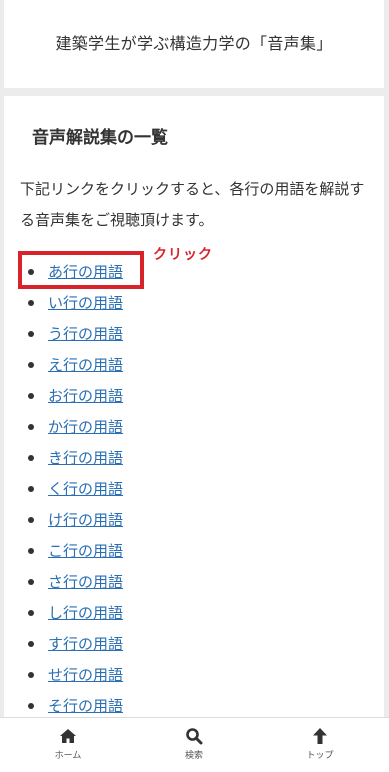 The height and width of the screenshot is (772, 389). What do you see at coordinates (194, 736) in the screenshot?
I see `search-icon` at bounding box center [194, 736].